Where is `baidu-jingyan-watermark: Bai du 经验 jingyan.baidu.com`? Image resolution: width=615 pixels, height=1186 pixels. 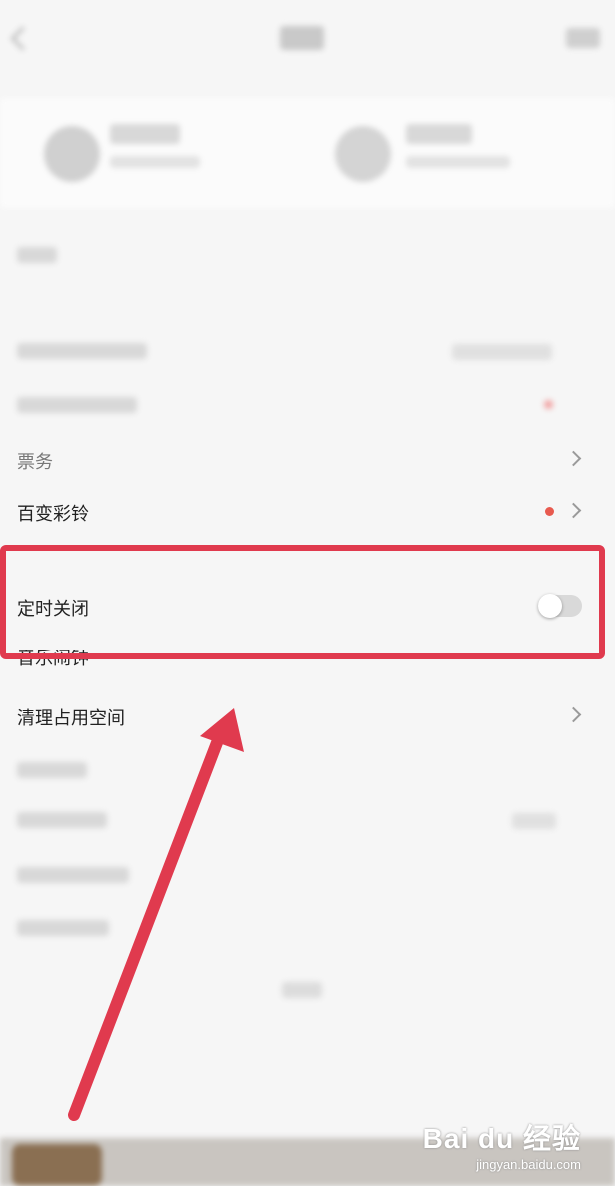
baidu-jingyan-watermark: Bai du 经验 jingyan.baidu.com is located at coordinates (502, 1144).